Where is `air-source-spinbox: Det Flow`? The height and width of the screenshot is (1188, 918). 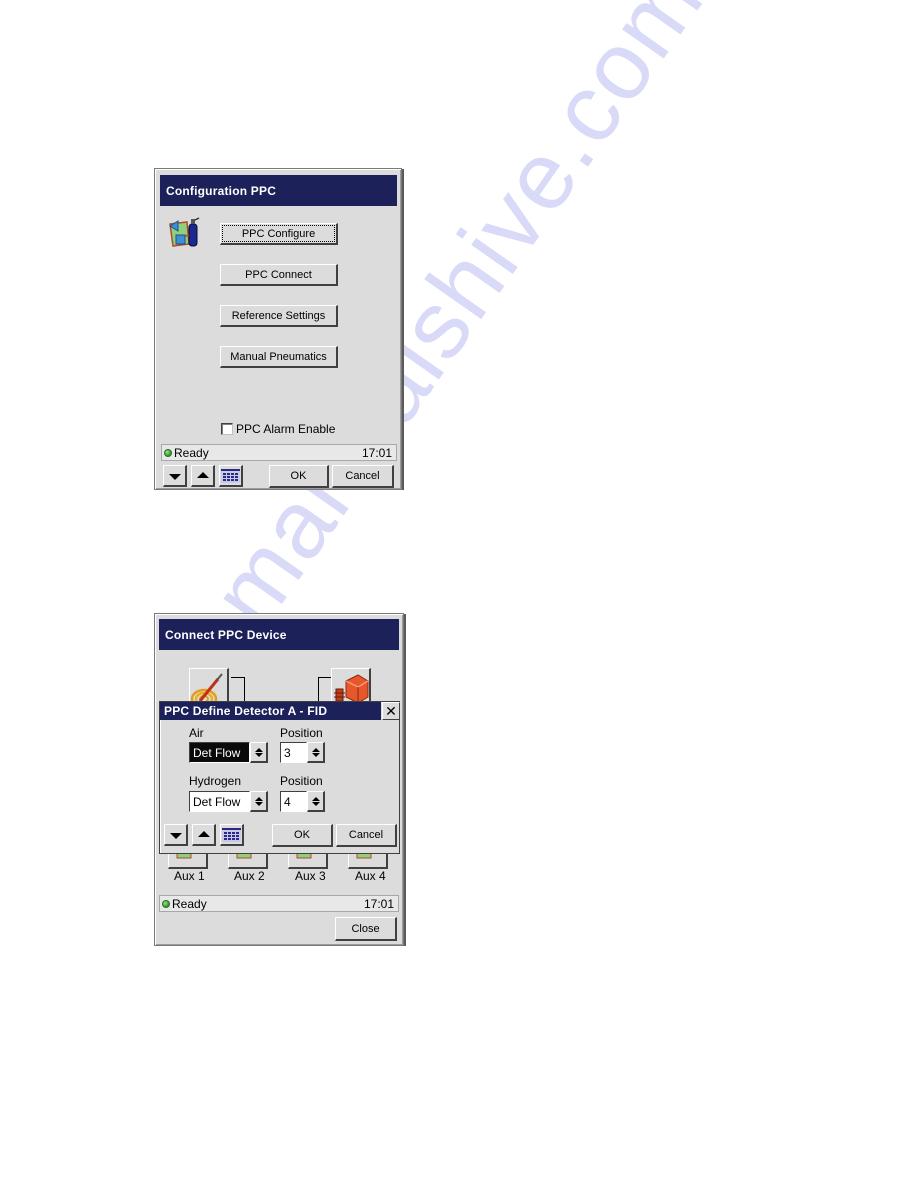
air-source-spinbox: Det Flow is located at coordinates (228, 752).